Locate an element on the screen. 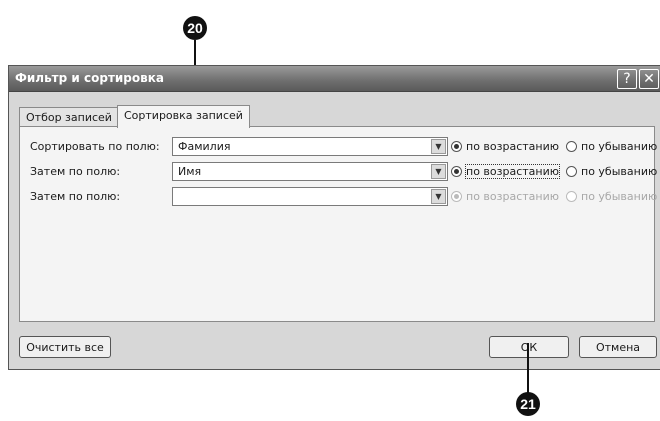  help-icon: ? is located at coordinates (627, 79).